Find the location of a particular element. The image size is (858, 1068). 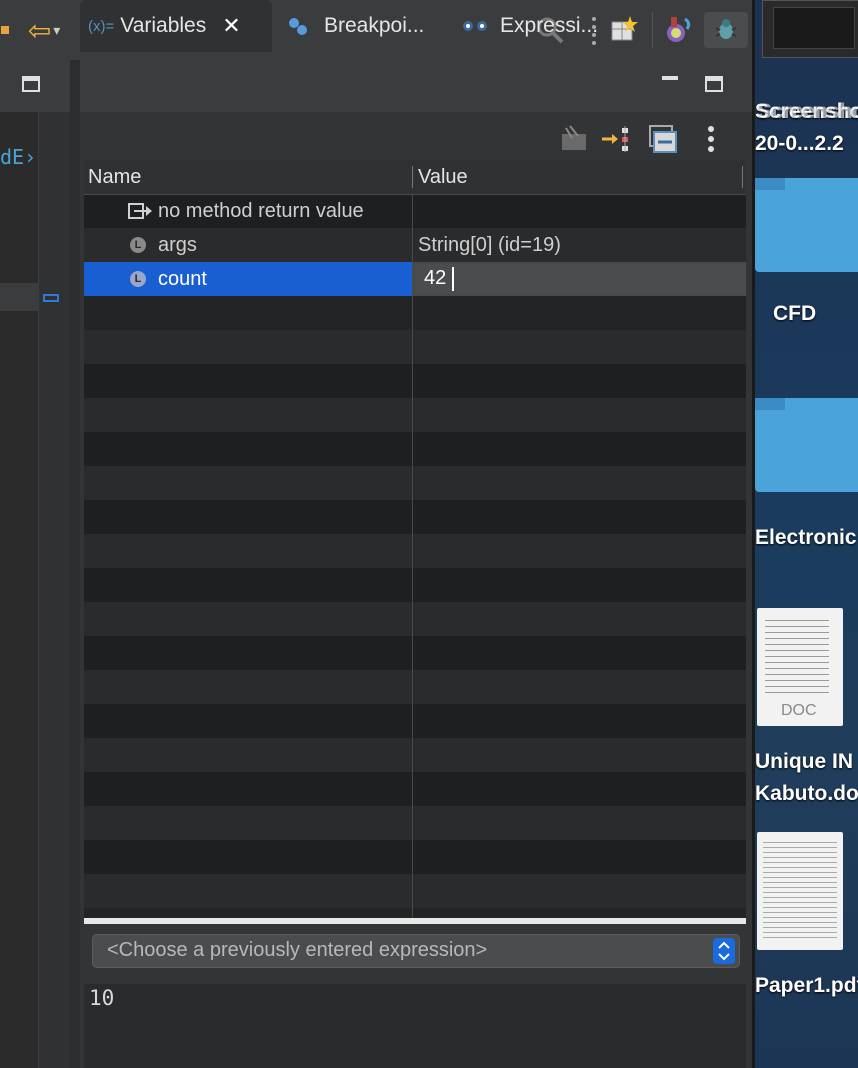

back-arrow-icon: ⇦ is located at coordinates (39, 30).